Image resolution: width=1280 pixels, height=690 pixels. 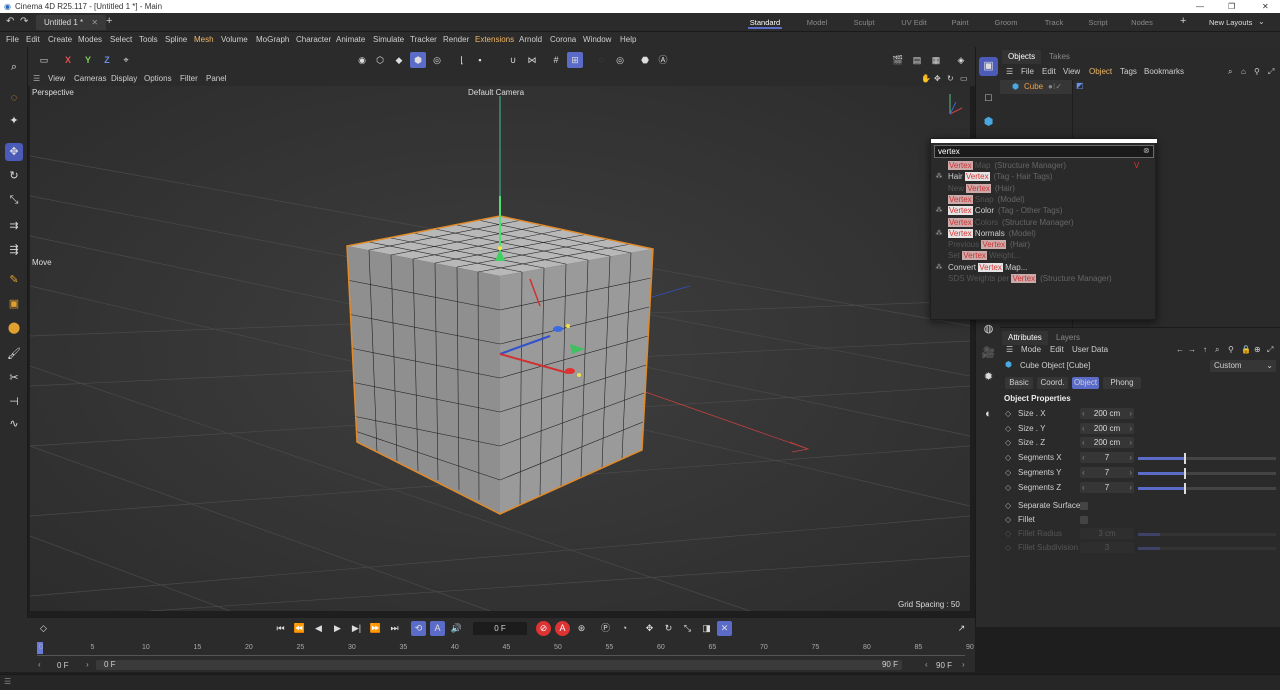 What do you see at coordinates (620, 60) in the screenshot?
I see `solo-icon: ◎` at bounding box center [620, 60].